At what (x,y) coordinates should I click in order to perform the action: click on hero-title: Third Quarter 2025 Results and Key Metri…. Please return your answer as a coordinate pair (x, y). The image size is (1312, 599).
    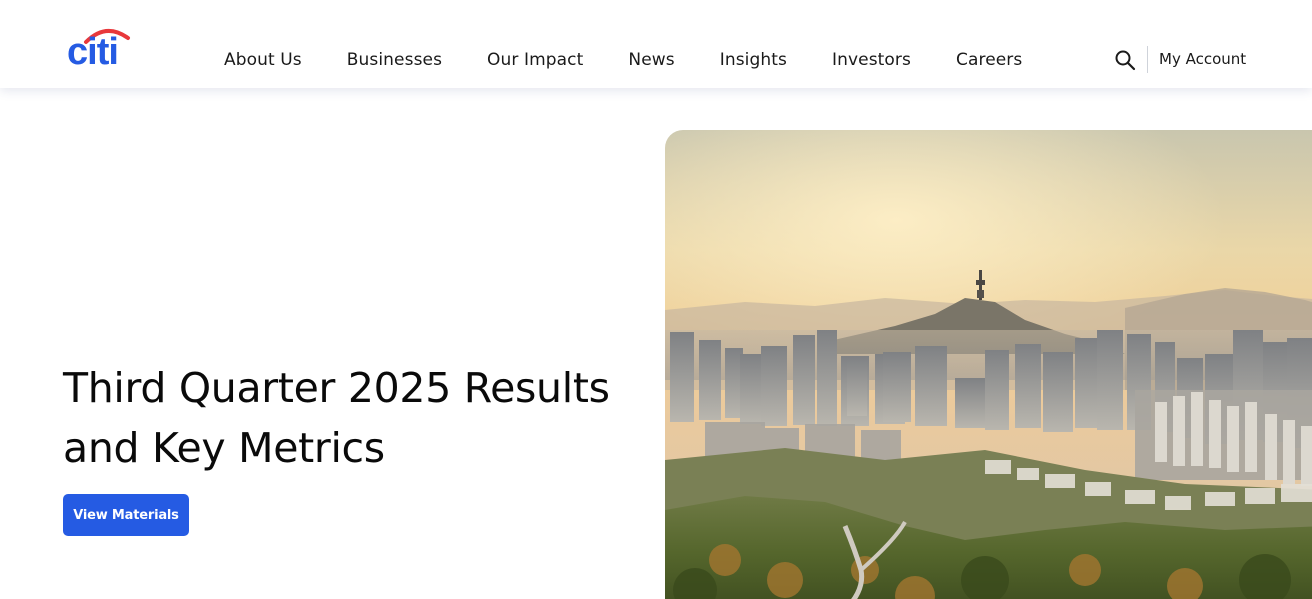
    Looking at the image, I should click on (353, 418).